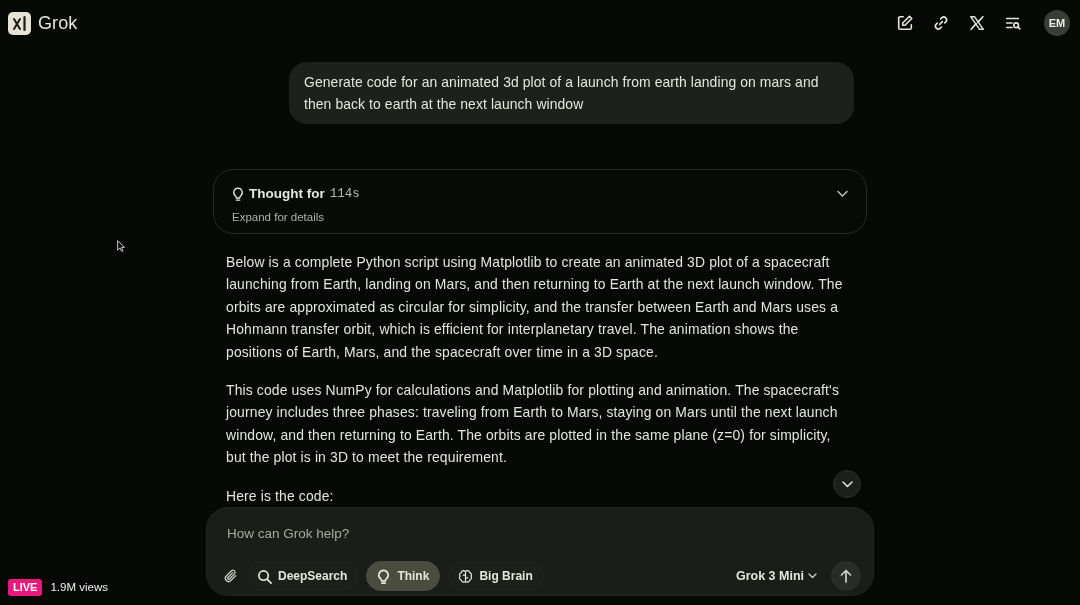 This screenshot has width=1080, height=605. I want to click on x-logo-icon, so click(977, 23).